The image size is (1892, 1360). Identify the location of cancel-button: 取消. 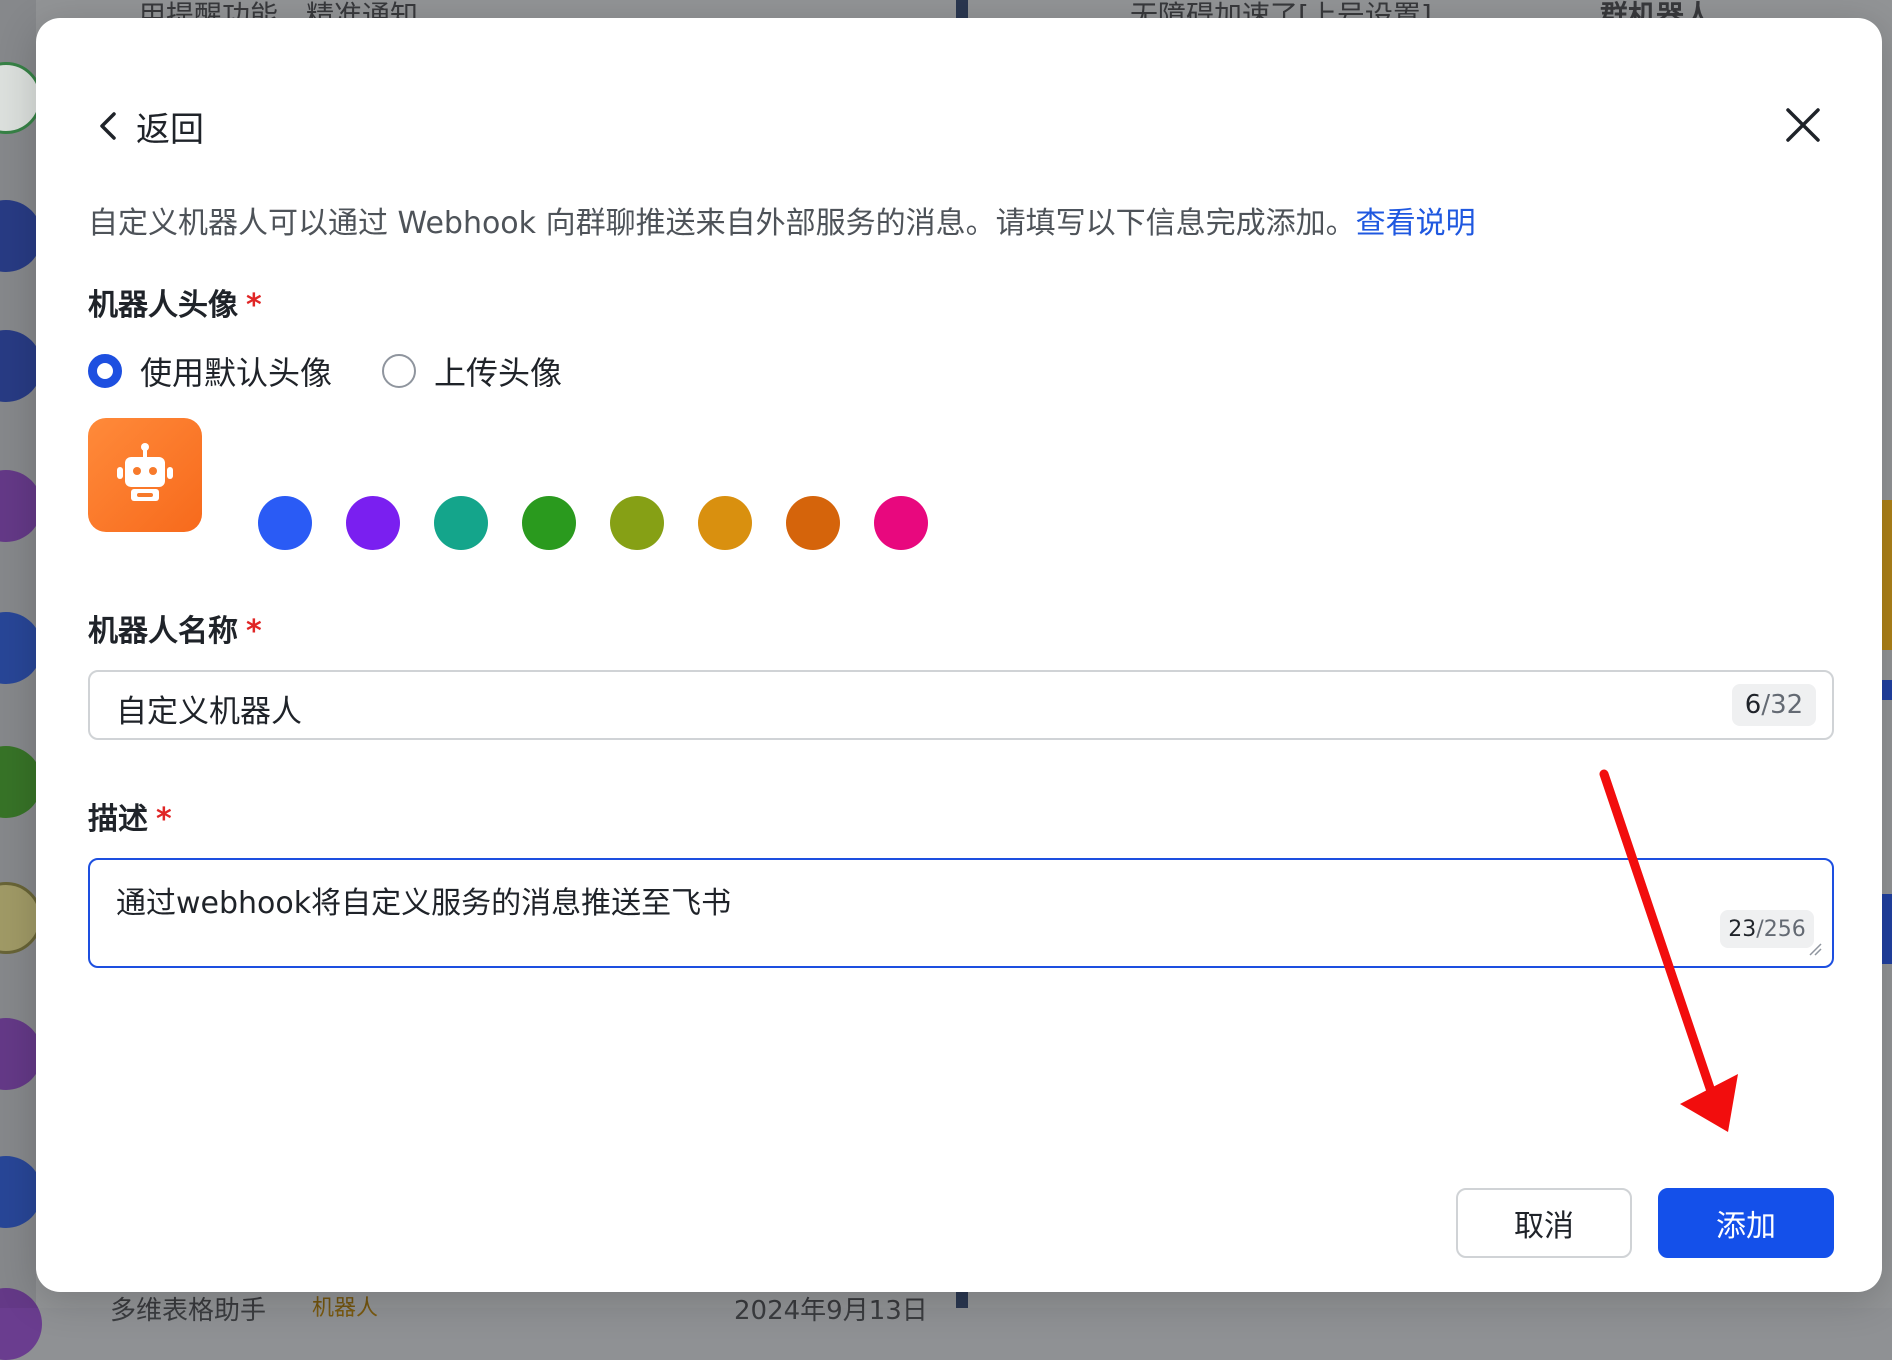
(1544, 1223).